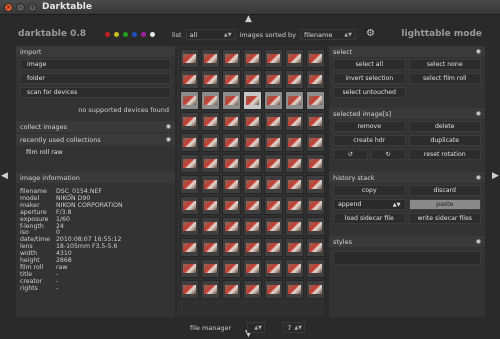 This screenshot has height=339, width=500. What do you see at coordinates (388, 154) in the screenshot?
I see `rotate-cw-button: ↻` at bounding box center [388, 154].